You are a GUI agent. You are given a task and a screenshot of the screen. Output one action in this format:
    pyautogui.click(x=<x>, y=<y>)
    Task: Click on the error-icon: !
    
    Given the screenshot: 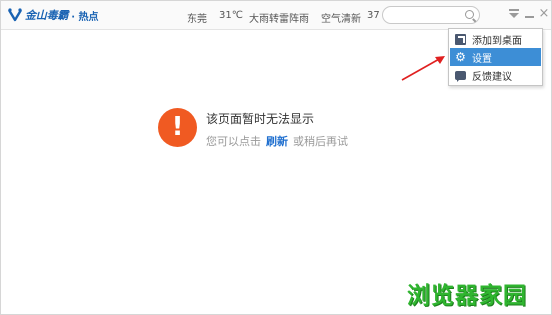 What is the action you would take?
    pyautogui.click(x=177, y=127)
    